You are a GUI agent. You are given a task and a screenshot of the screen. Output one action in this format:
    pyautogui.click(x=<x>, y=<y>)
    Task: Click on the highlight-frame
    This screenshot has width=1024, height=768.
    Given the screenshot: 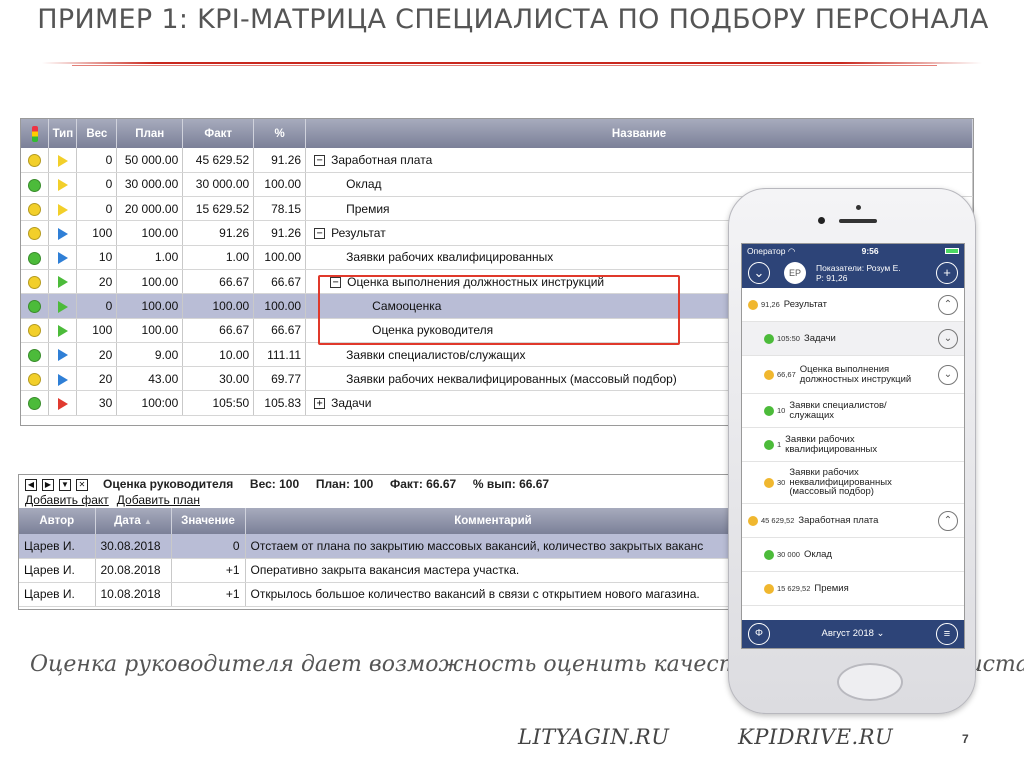 What is the action you would take?
    pyautogui.click(x=499, y=310)
    